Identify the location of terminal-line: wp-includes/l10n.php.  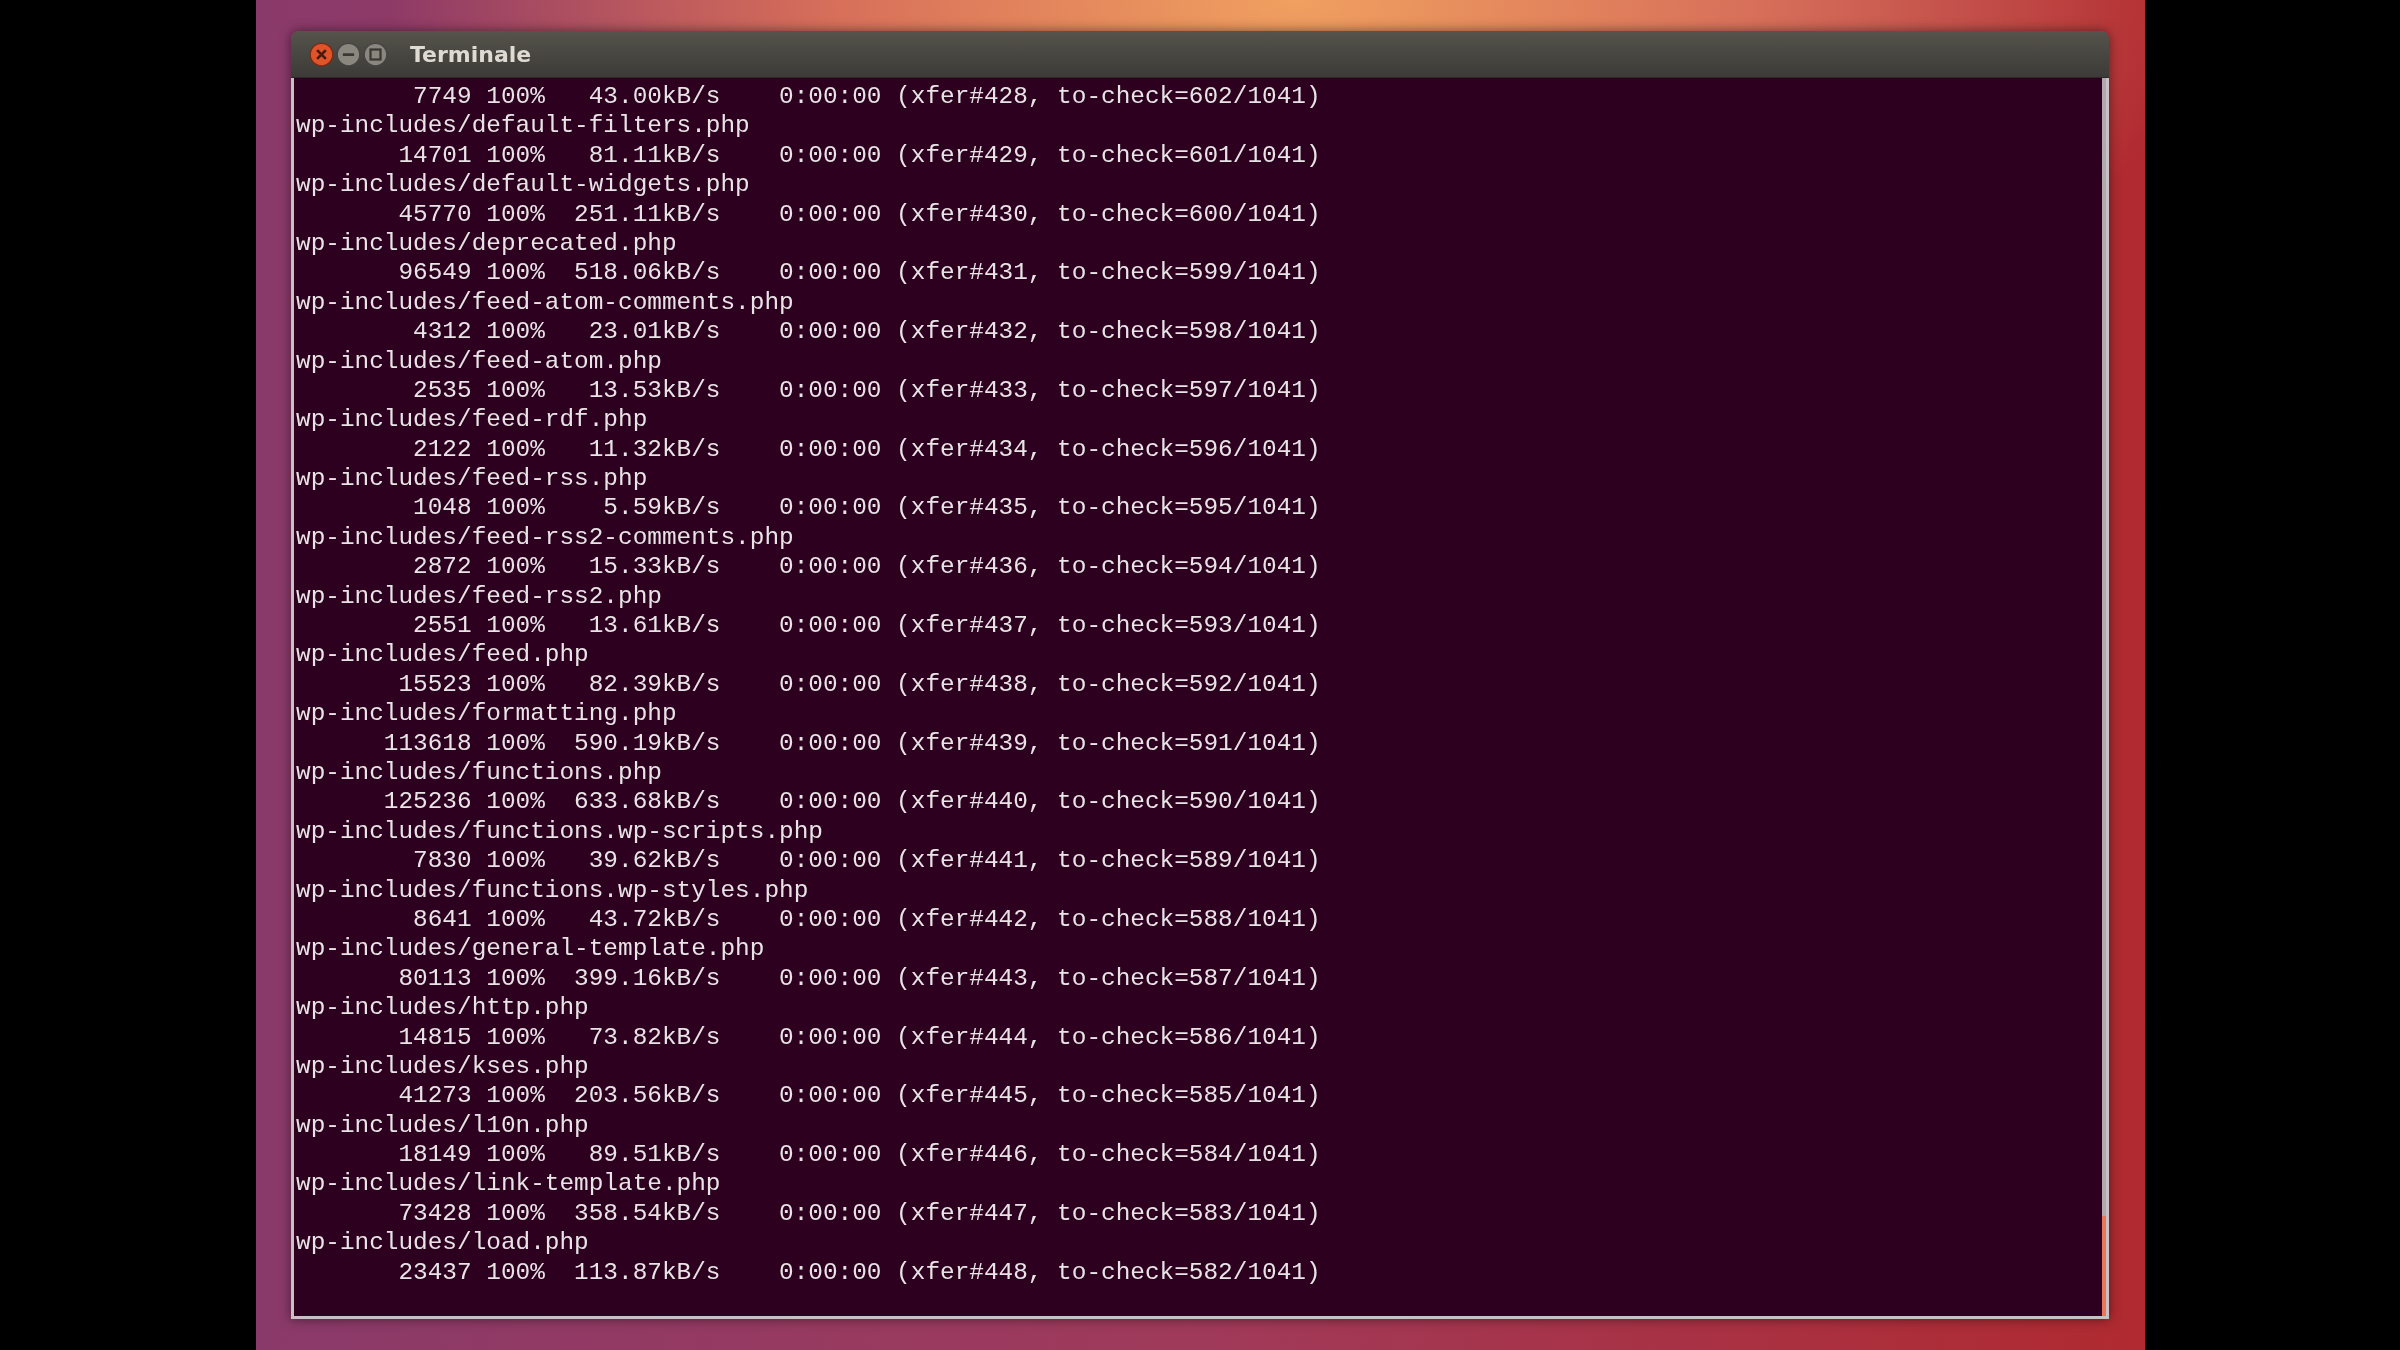
(442, 1125).